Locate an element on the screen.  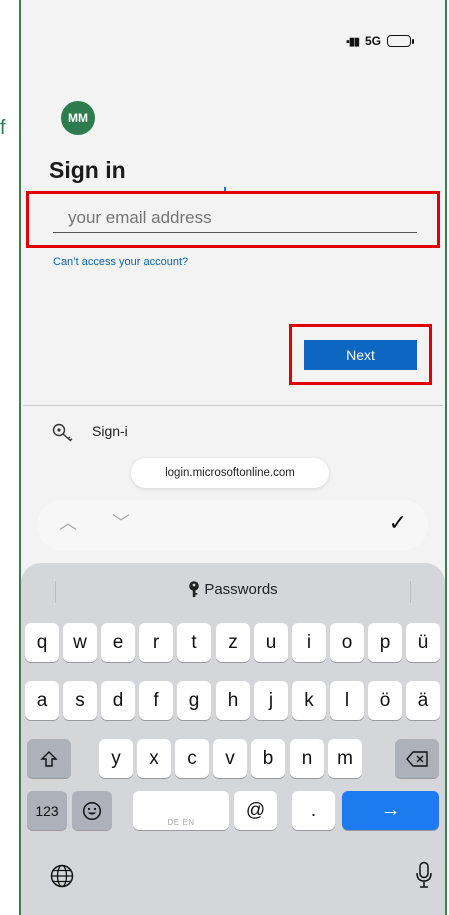
key-n: n is located at coordinates (307, 758).